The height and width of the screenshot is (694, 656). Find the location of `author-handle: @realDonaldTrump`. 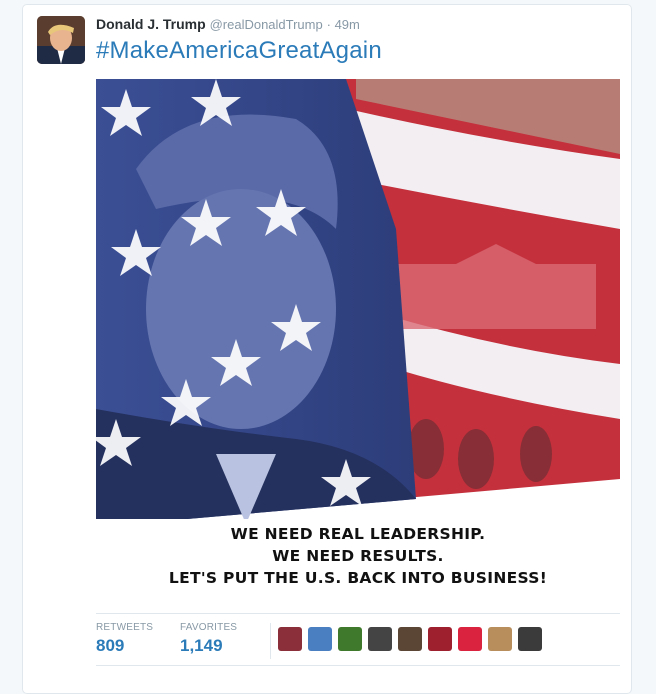

author-handle: @realDonaldTrump is located at coordinates (266, 24).